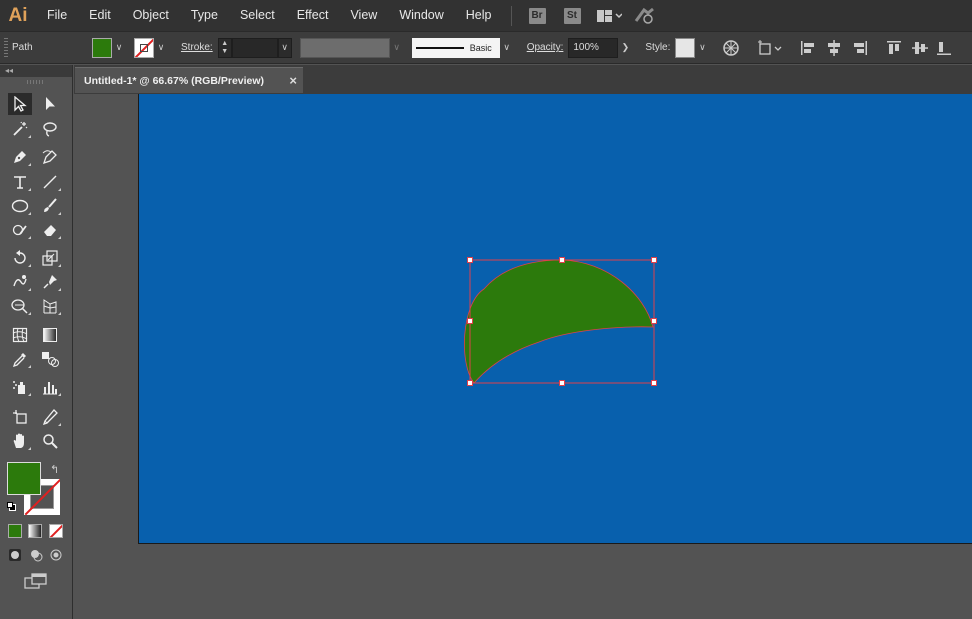 The width and height of the screenshot is (972, 619). Describe the element at coordinates (18, 15) in the screenshot. I see `app-logo: Ai` at that location.